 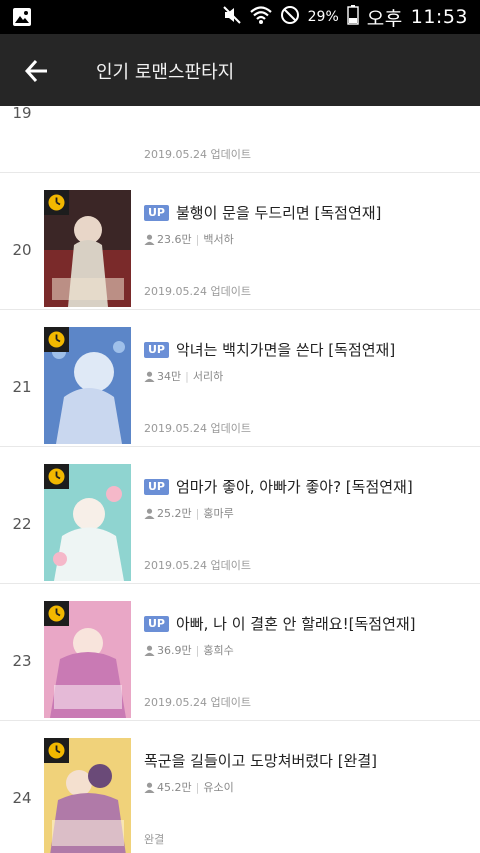 I want to click on rank-number: 20, so click(x=22, y=250).